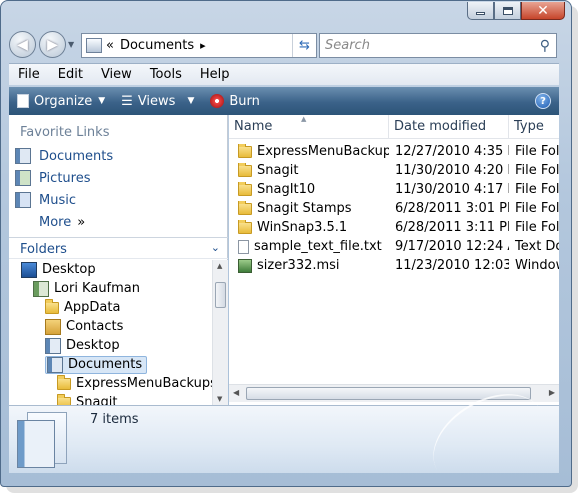 The image size is (580, 495). What do you see at coordinates (394, 265) in the screenshot?
I see `file-row: sizer332.msi 11/23/2010 12:03 ... Window` at bounding box center [394, 265].